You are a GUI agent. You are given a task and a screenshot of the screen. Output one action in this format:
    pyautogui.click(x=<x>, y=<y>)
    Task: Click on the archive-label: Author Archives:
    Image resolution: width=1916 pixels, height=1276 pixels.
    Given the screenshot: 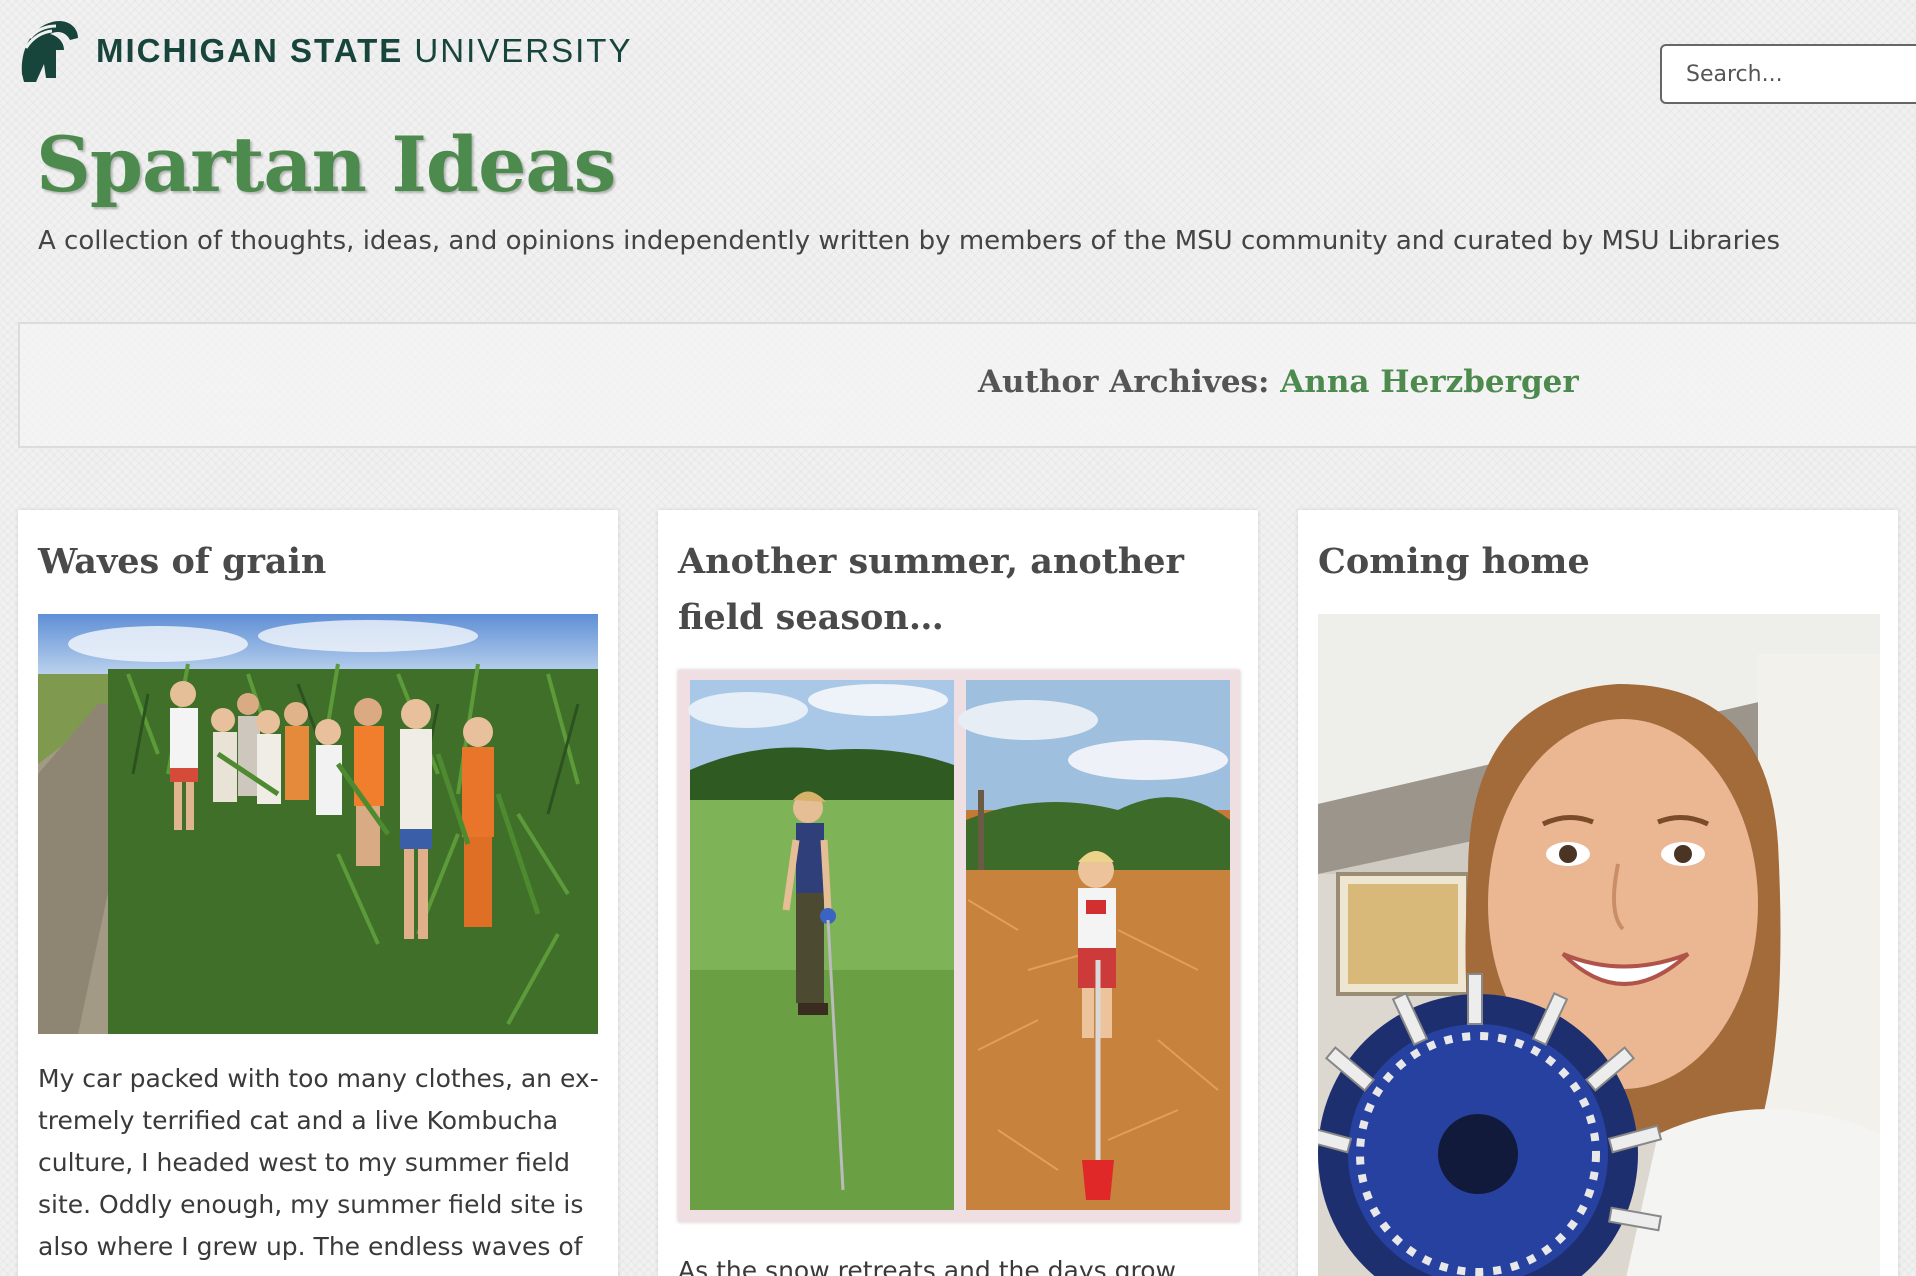 What is the action you would take?
    pyautogui.click(x=1129, y=382)
    